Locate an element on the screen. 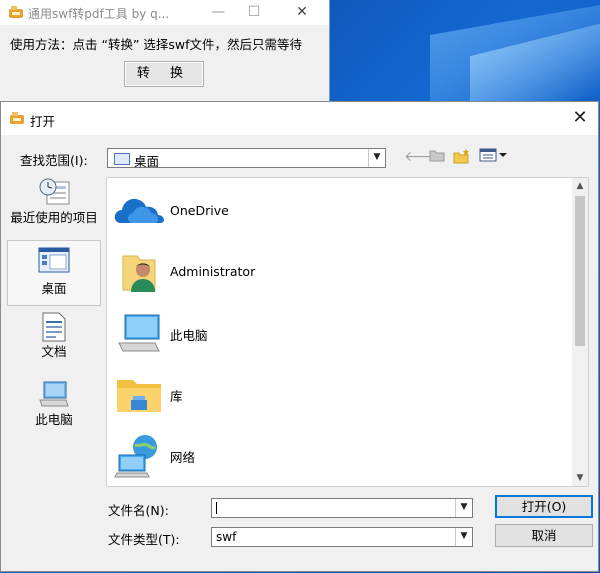  file-name-input: ▼ is located at coordinates (342, 508).